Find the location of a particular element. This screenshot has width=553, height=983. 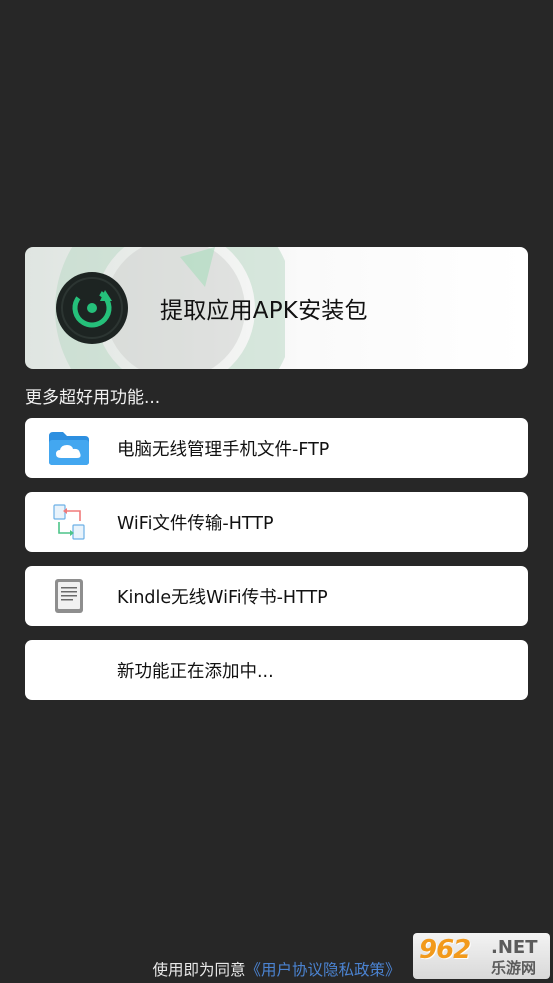

ftp-item-label: 电脑无线管理手机文件-FTP is located at coordinates (223, 450).